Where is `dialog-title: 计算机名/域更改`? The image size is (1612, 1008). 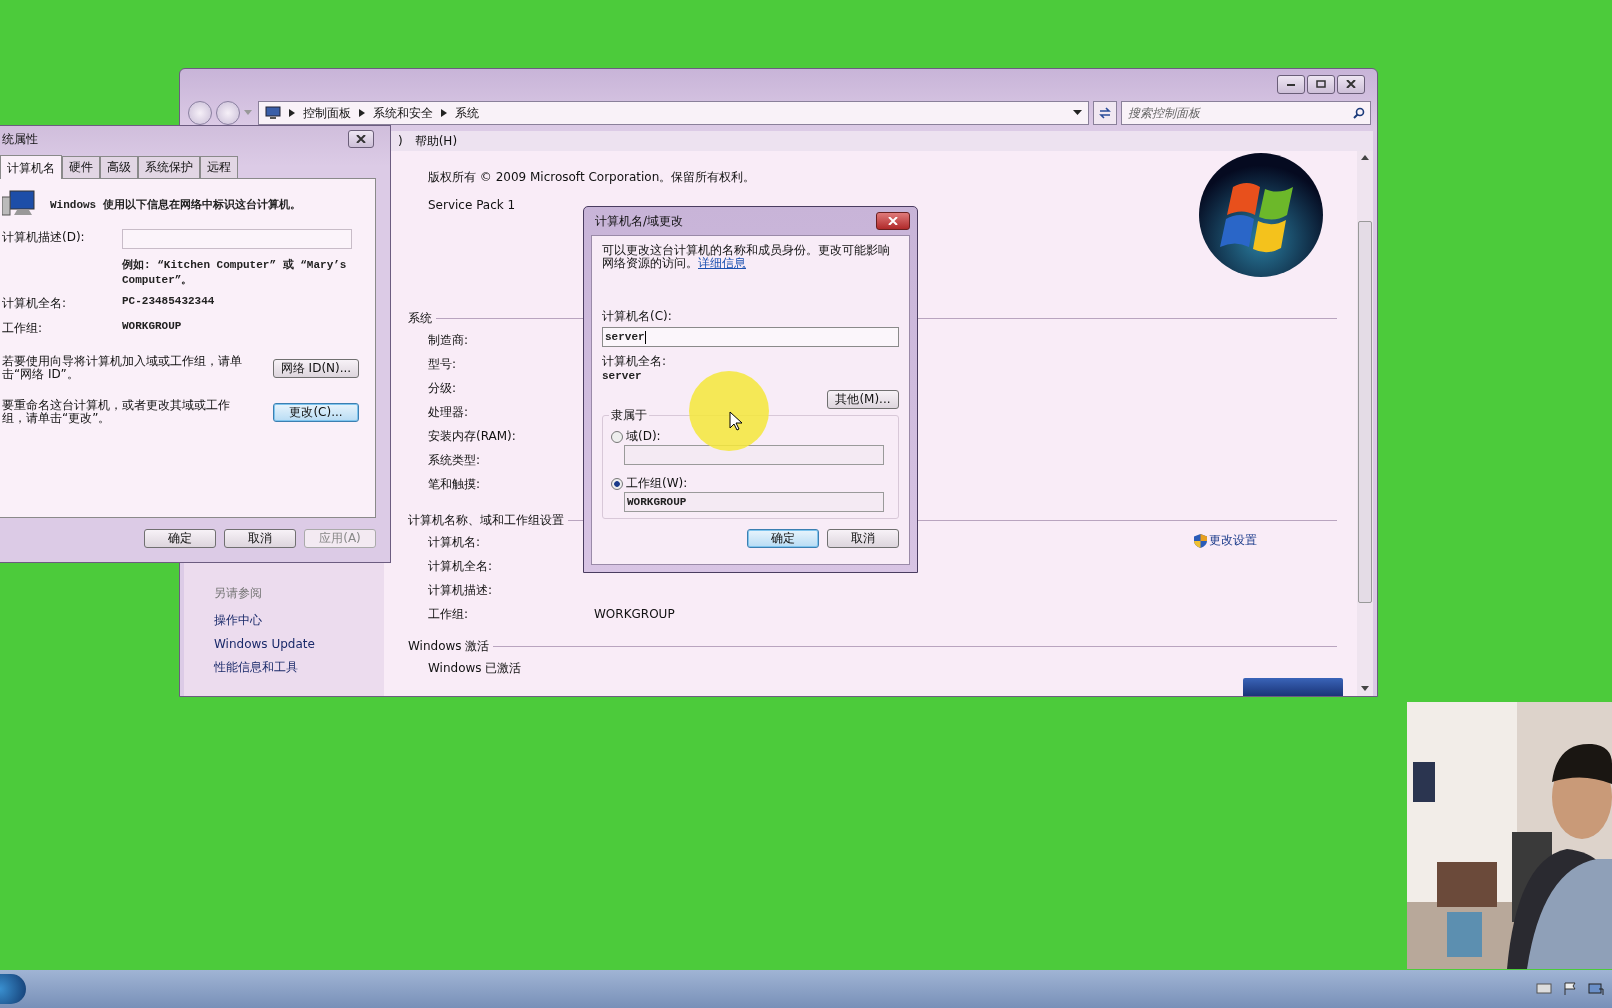 dialog-title: 计算机名/域更改 is located at coordinates (639, 221).